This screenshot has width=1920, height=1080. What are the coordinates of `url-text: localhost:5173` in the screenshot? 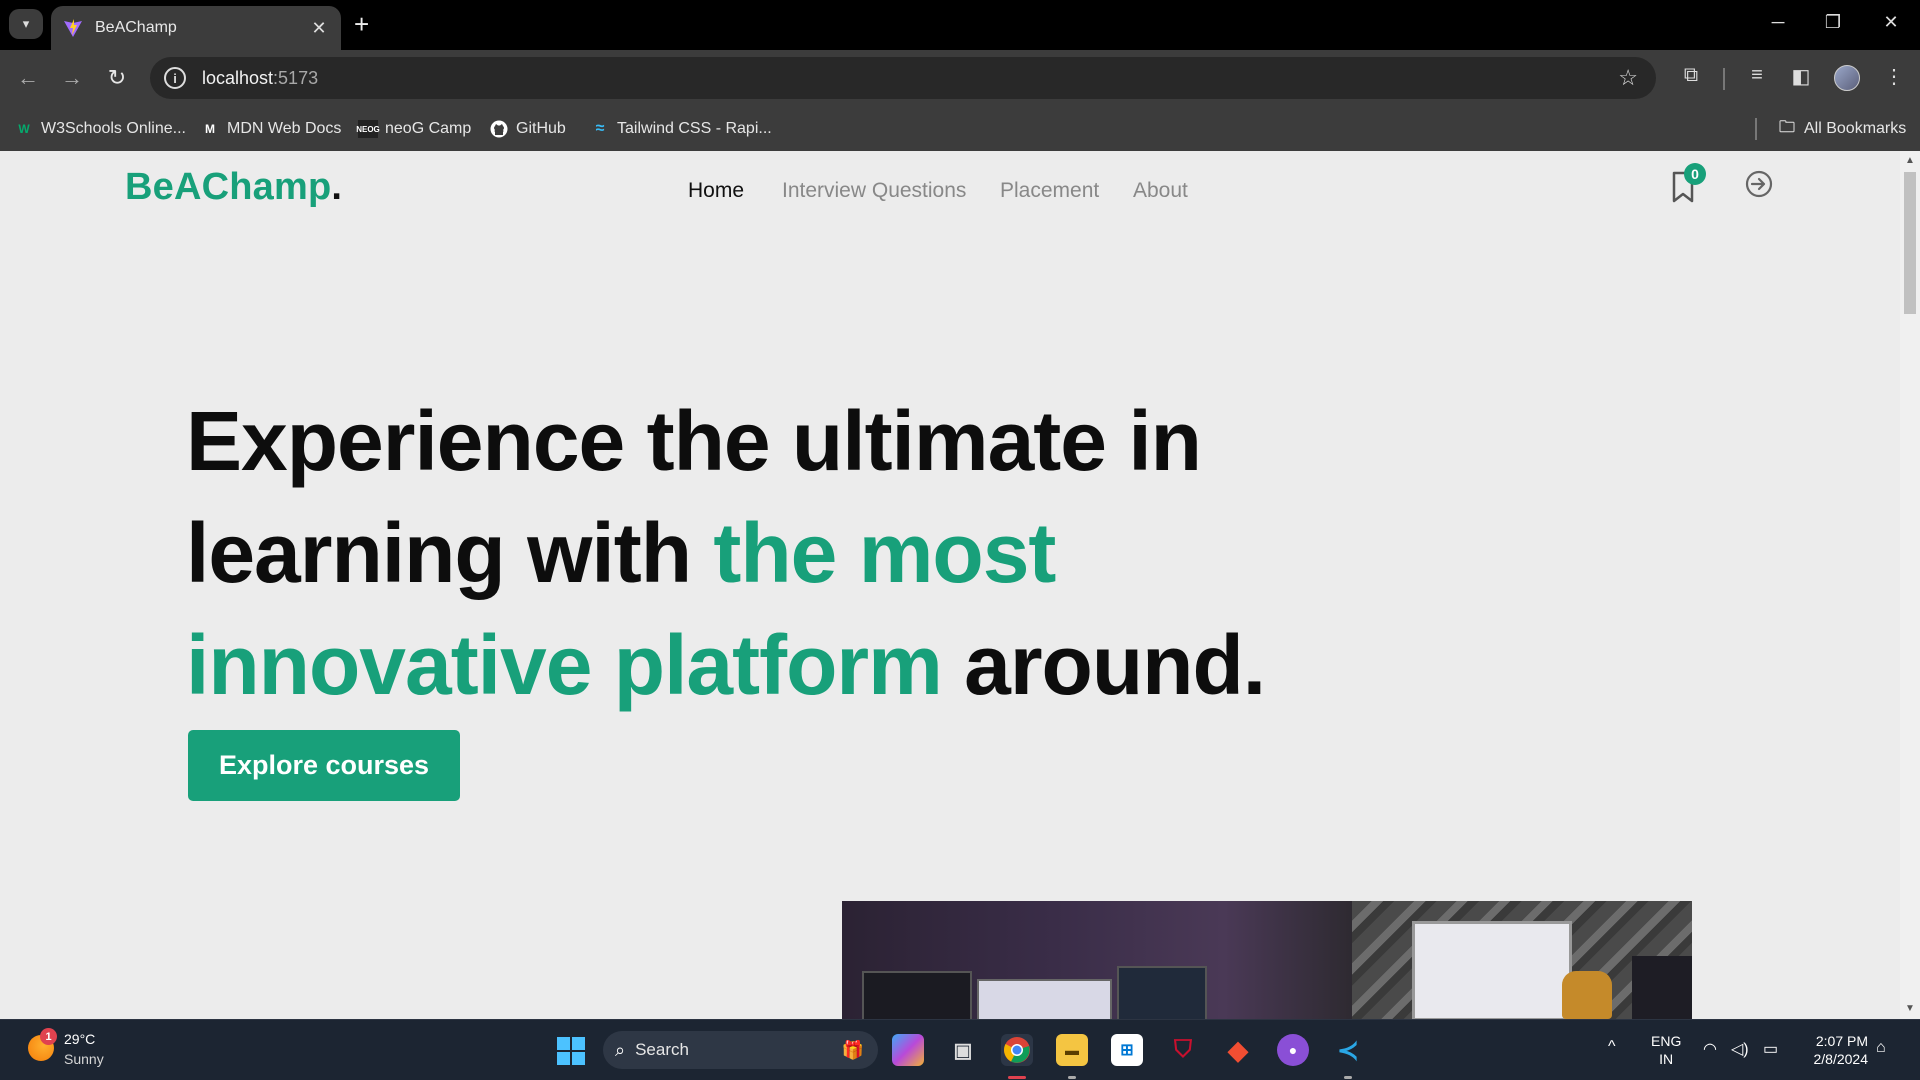 It's located at (260, 78).